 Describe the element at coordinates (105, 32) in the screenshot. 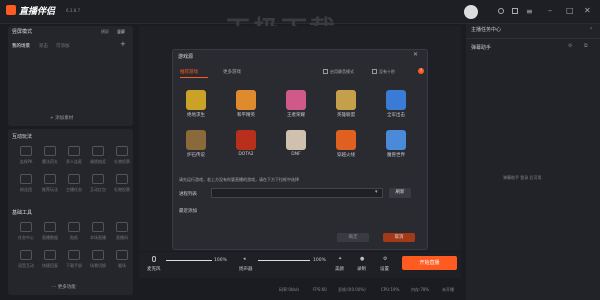

I see `landscape-button: 横屏` at that location.